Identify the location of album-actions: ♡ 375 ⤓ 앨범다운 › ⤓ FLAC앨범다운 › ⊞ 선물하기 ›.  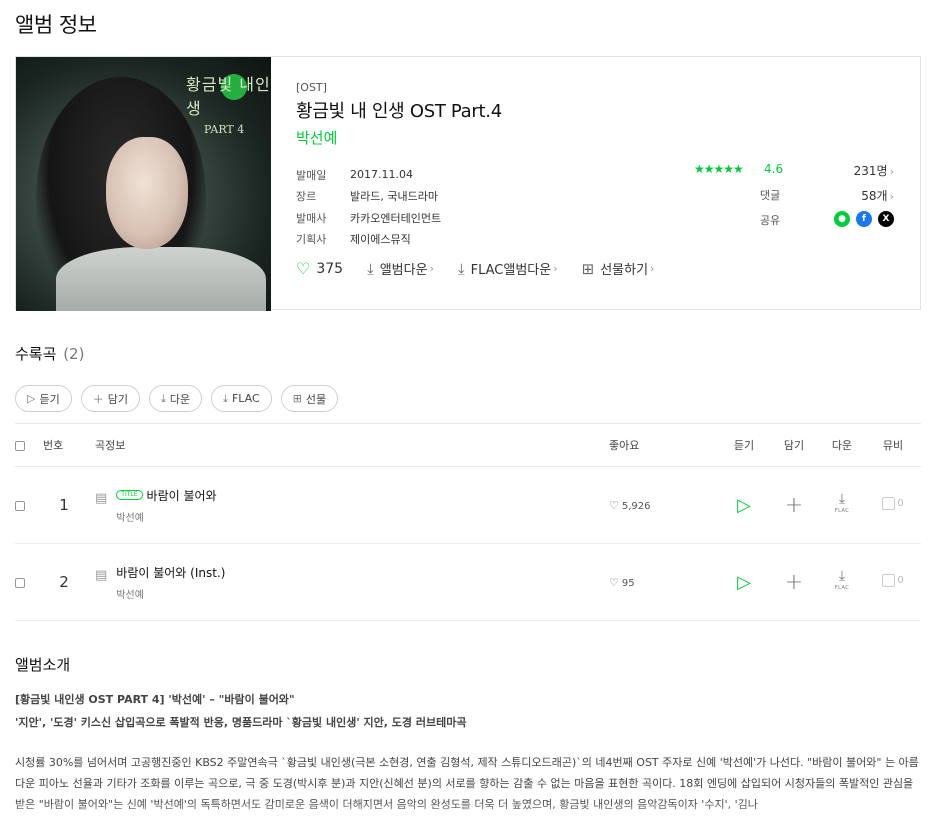
(487, 268).